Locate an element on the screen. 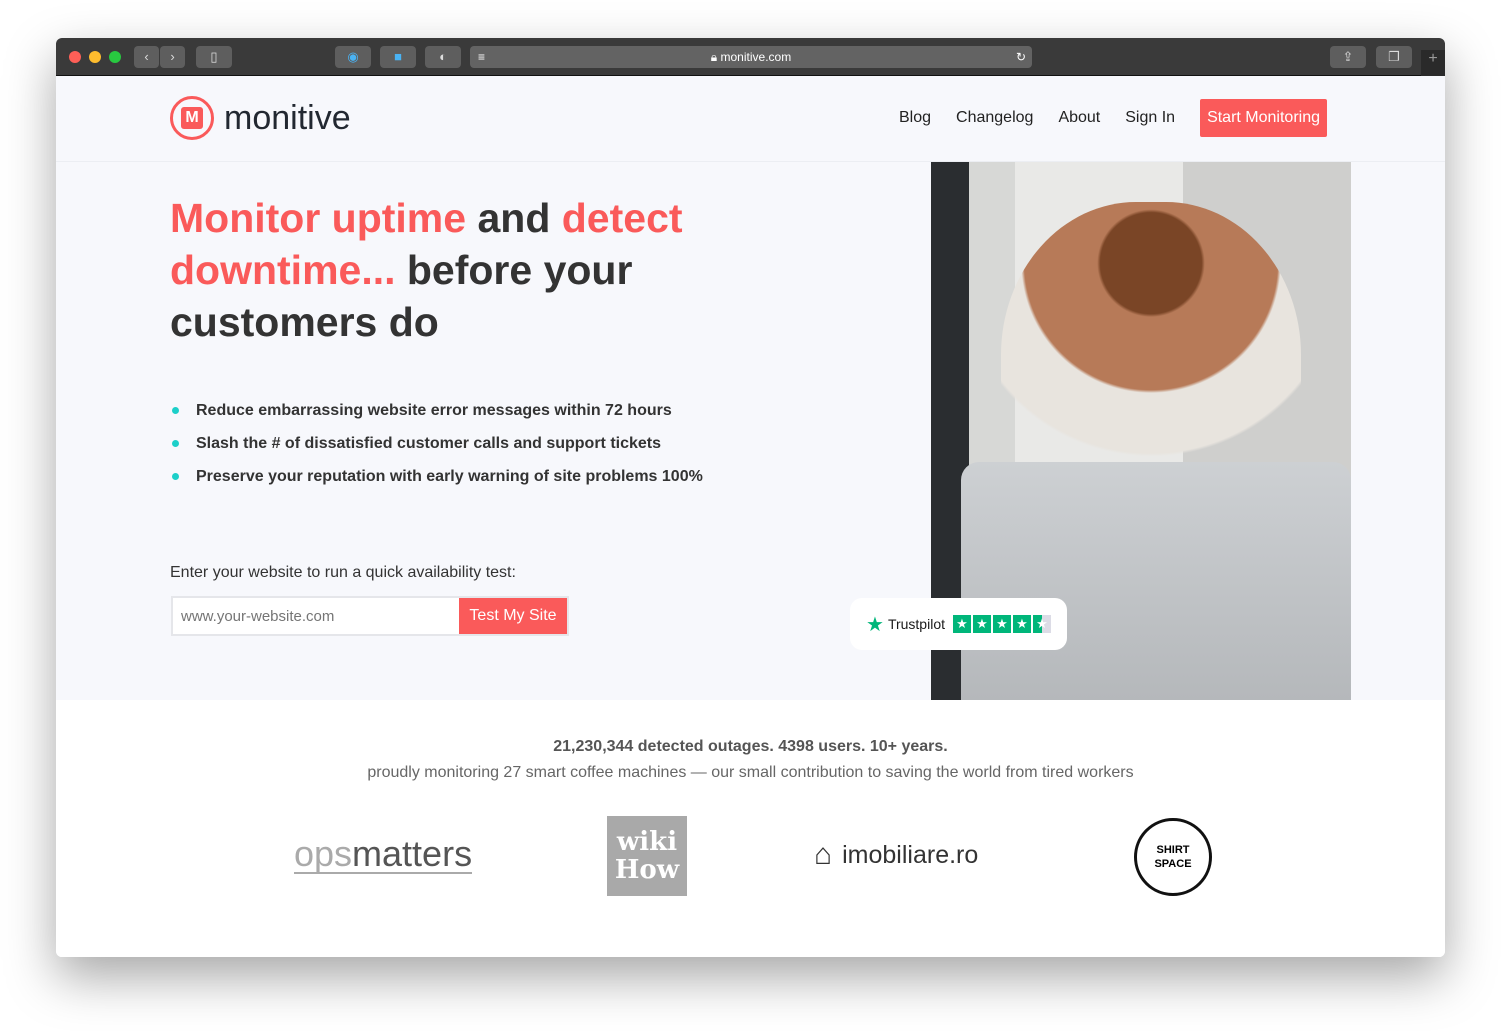  house-icon: ⌂ is located at coordinates (823, 854).